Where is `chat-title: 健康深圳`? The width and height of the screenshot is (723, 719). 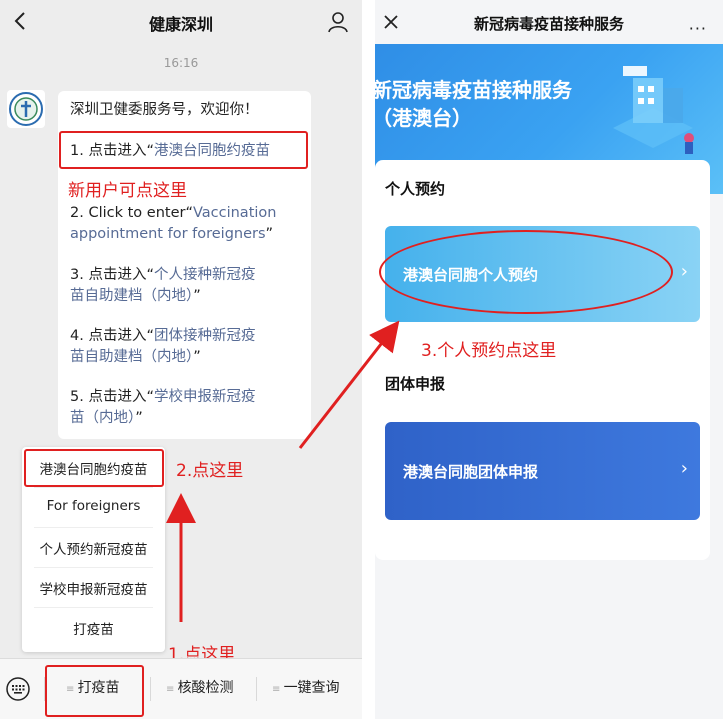 chat-title: 健康深圳 is located at coordinates (180, 24).